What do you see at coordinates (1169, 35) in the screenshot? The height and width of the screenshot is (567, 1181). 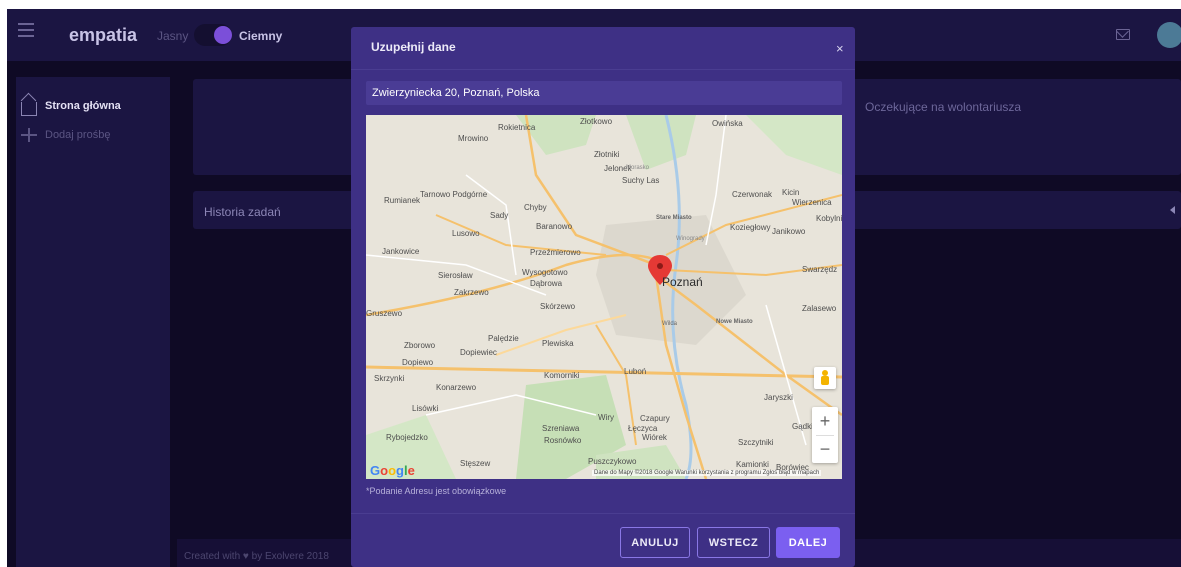 I see `avatar` at bounding box center [1169, 35].